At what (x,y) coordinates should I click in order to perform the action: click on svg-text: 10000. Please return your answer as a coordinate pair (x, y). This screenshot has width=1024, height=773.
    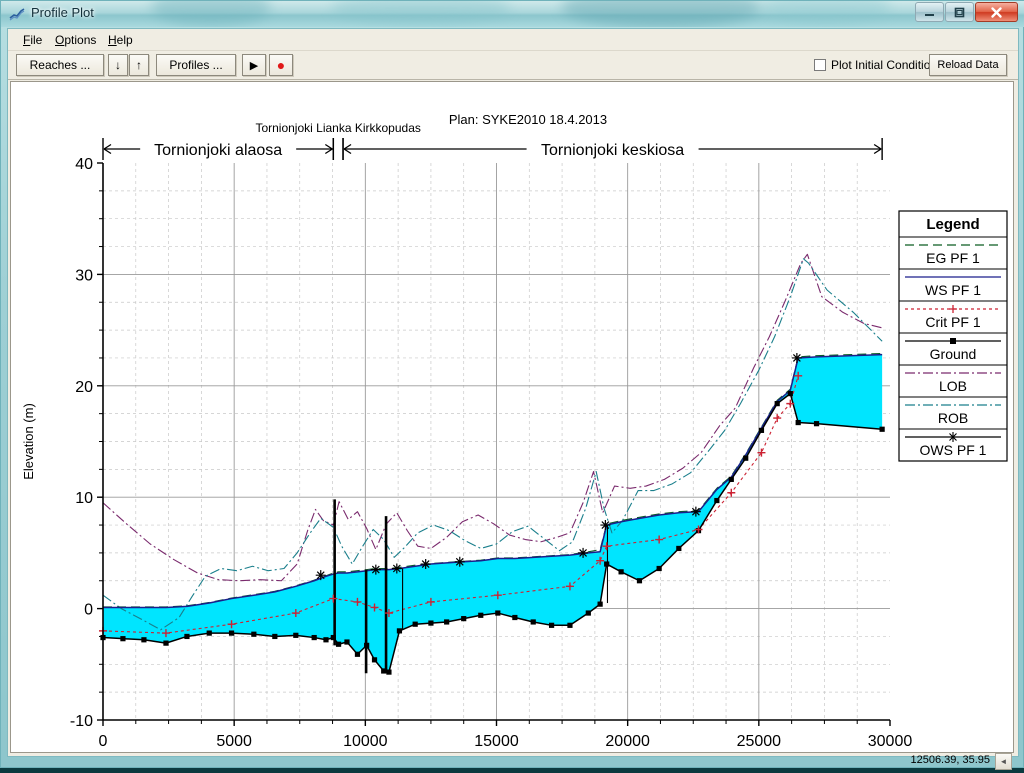
    Looking at the image, I should click on (365, 741).